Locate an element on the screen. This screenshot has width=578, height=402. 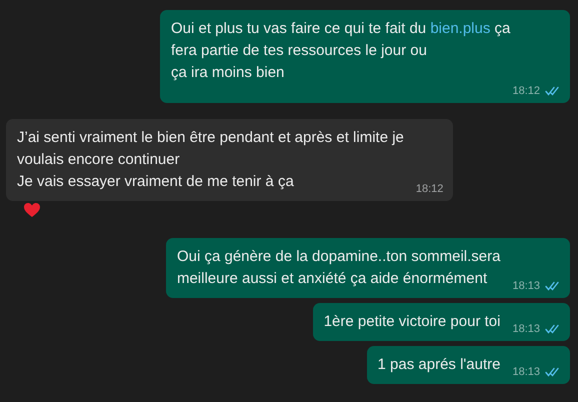
message-text: 1 pas aprés l'autre is located at coordinates (439, 365).